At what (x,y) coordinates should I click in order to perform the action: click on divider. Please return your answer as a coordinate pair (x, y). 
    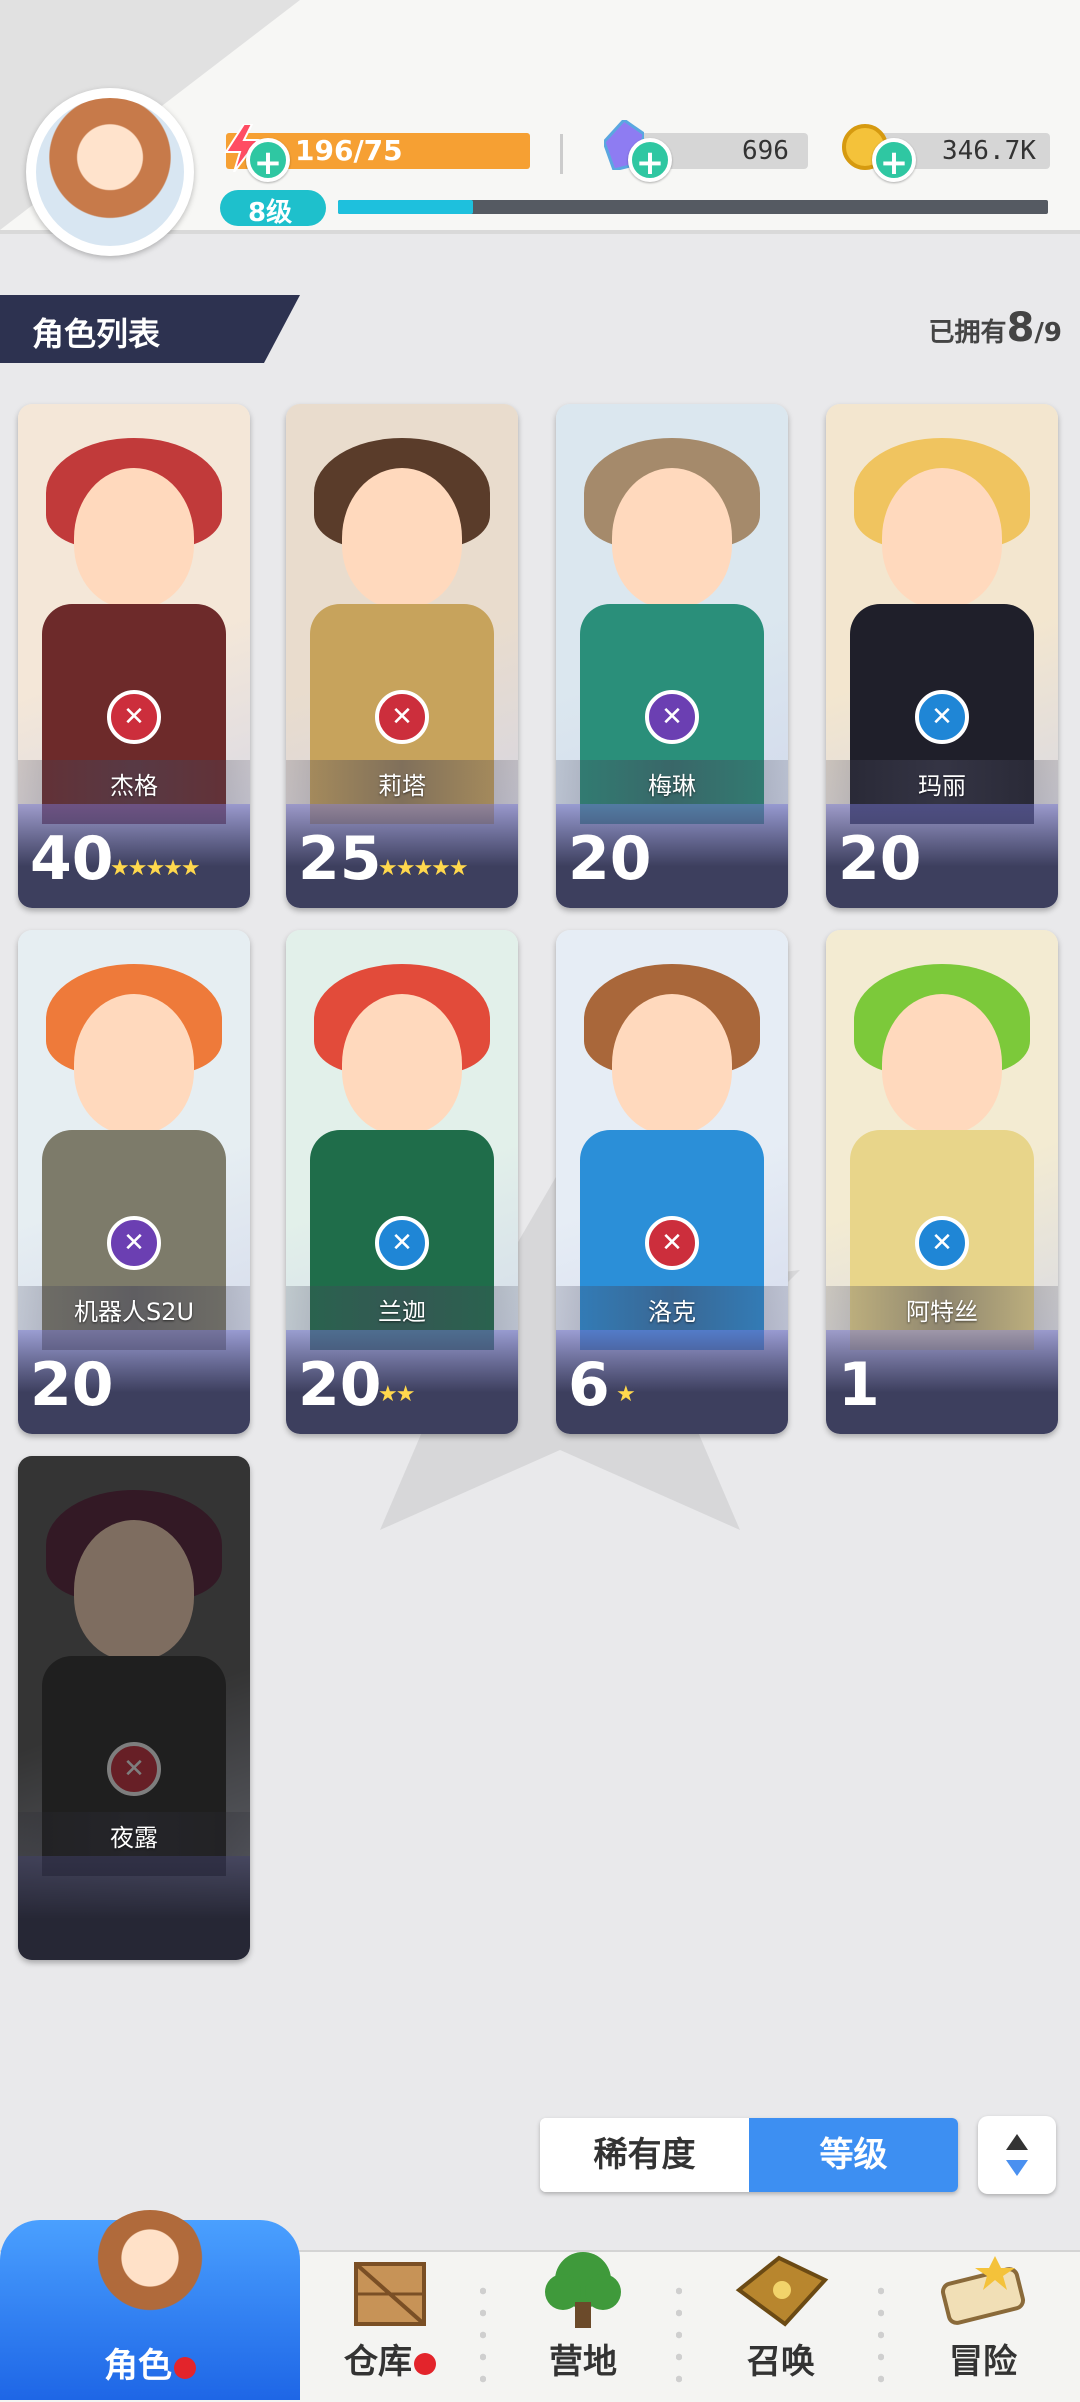
    Looking at the image, I should click on (561, 154).